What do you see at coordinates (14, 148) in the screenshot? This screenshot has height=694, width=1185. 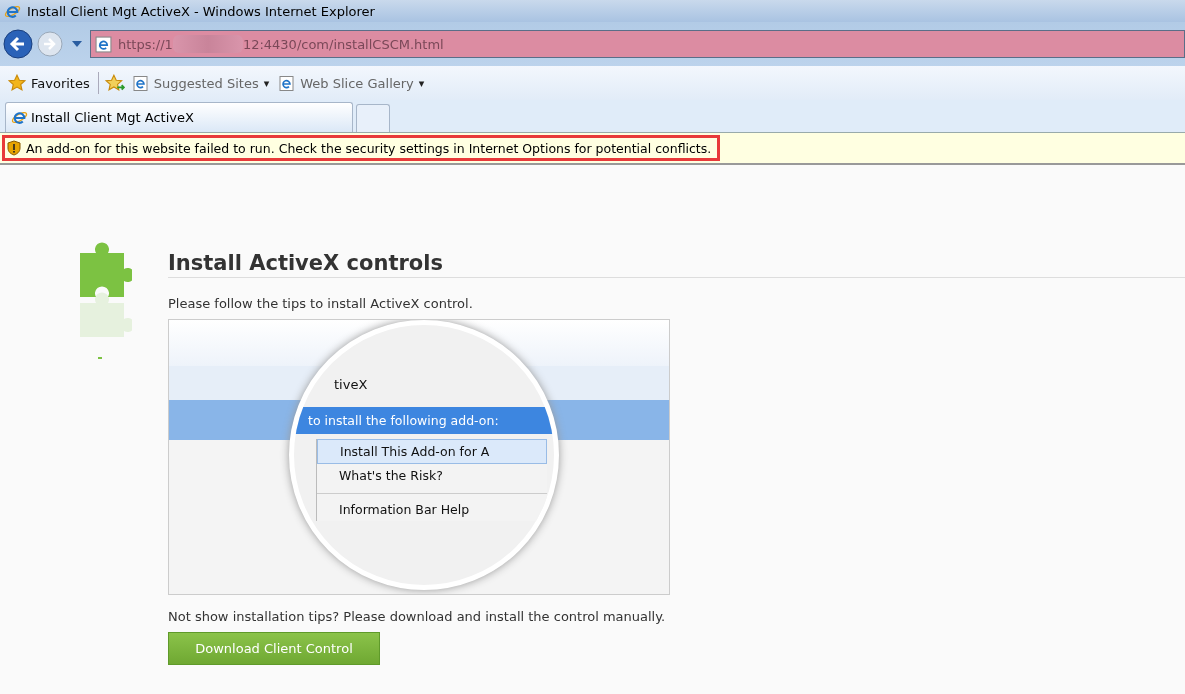 I see `shield-warning-icon` at bounding box center [14, 148].